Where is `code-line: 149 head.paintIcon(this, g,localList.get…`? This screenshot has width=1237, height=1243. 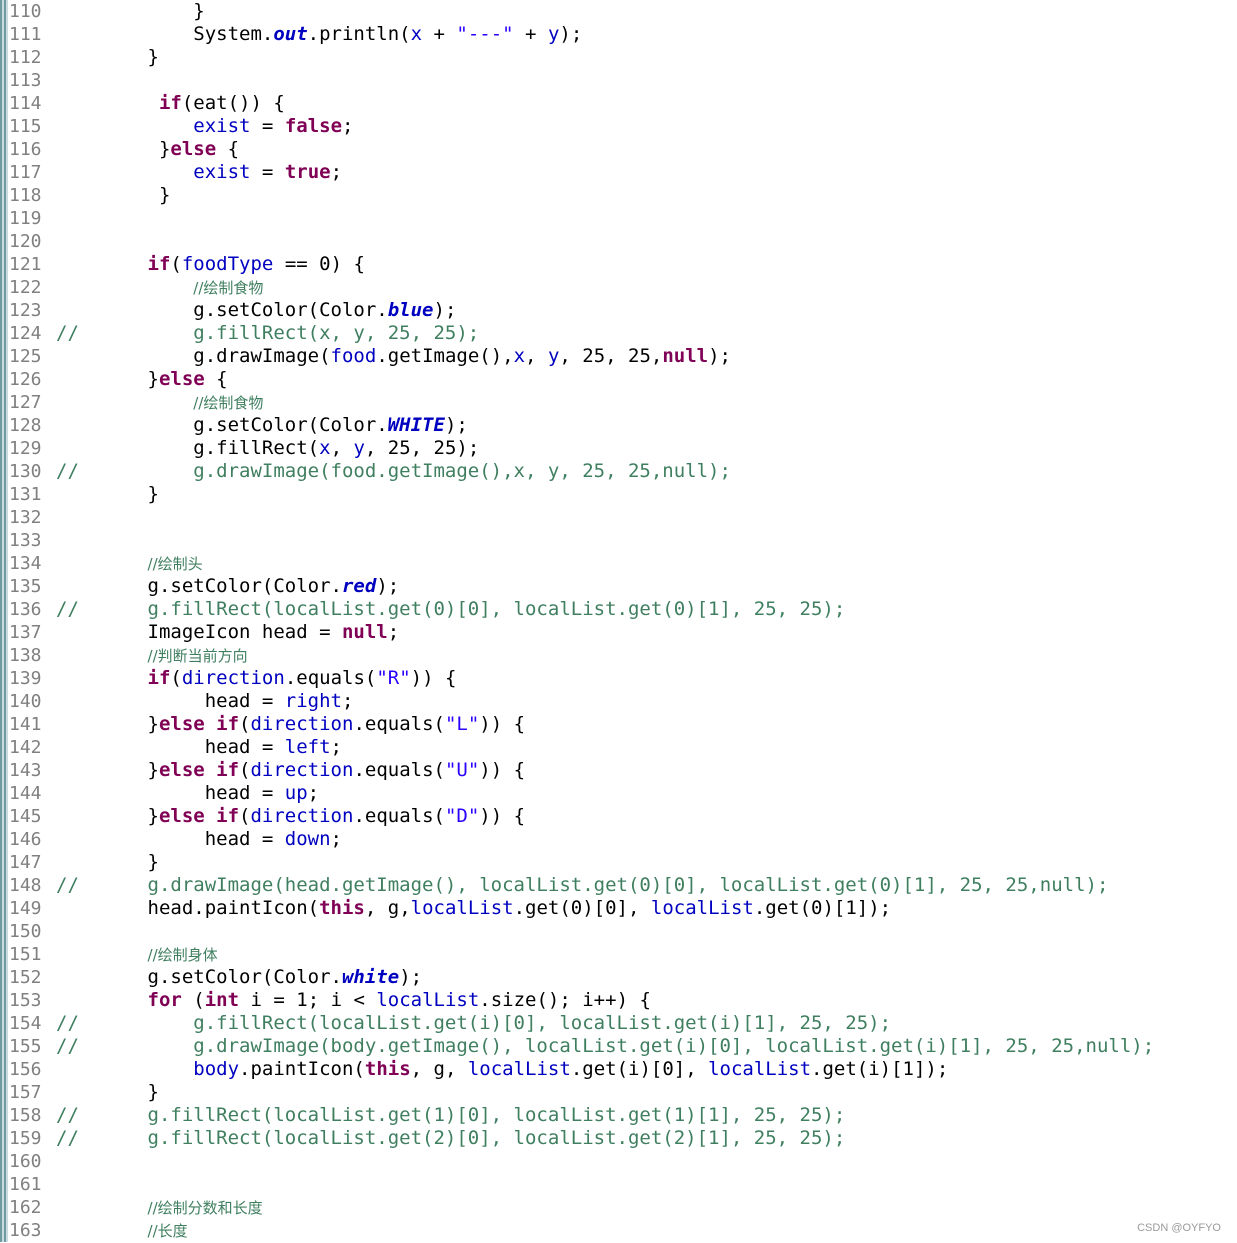
code-line: 149 head.paintIcon(this, g,localList.get… is located at coordinates (618, 908).